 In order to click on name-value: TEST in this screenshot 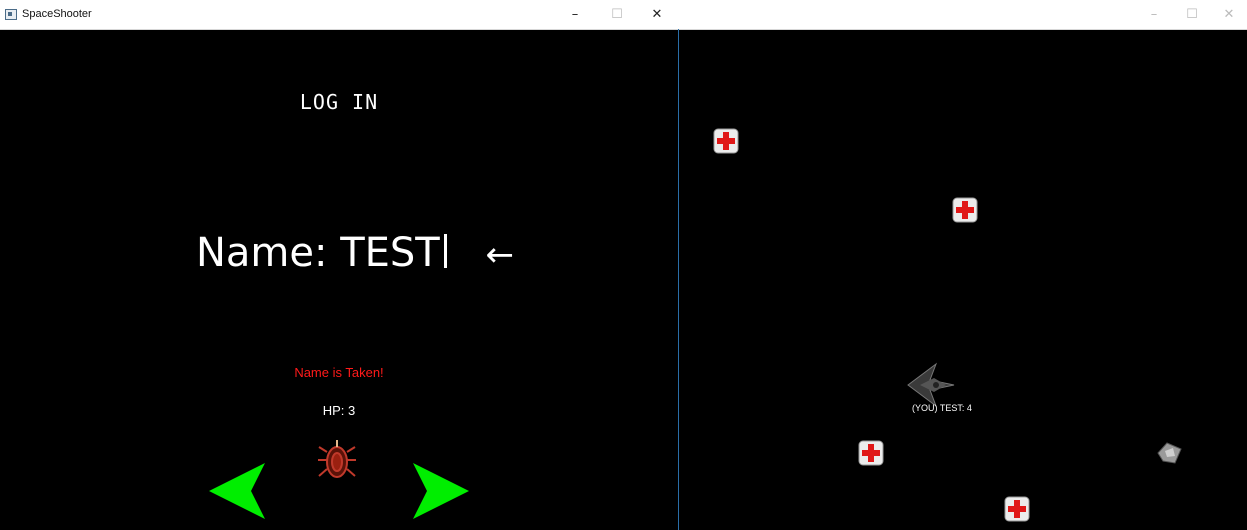, I will do `click(390, 253)`.